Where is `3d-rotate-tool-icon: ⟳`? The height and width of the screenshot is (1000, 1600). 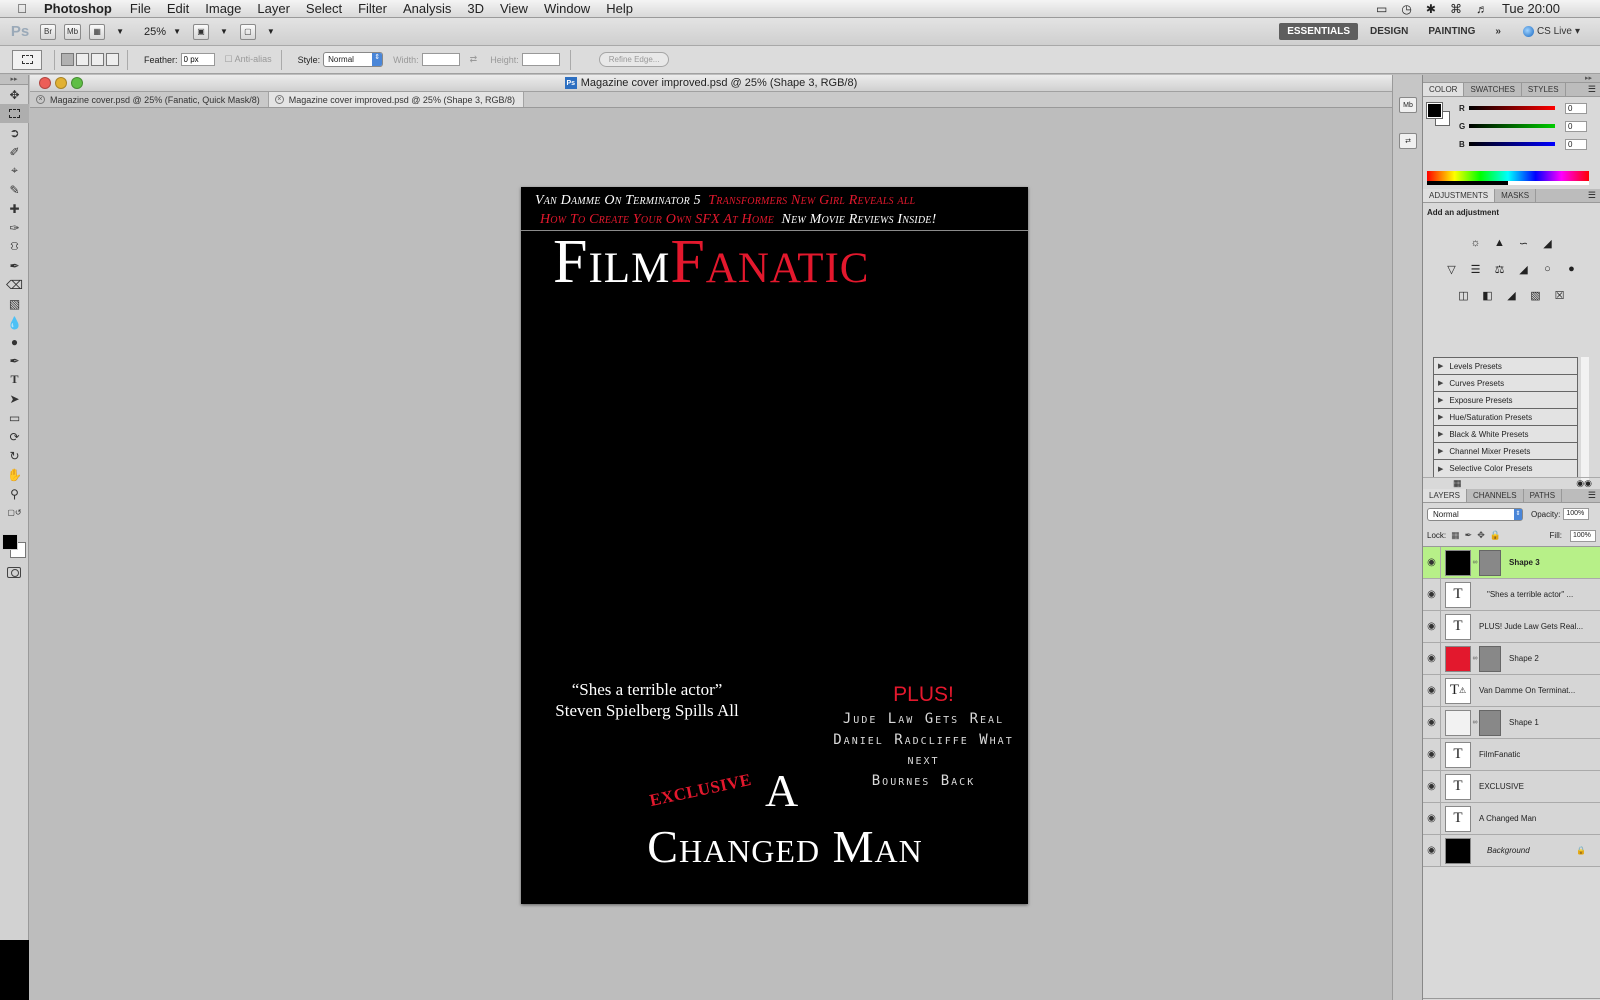 3d-rotate-tool-icon: ⟳ is located at coordinates (14, 436).